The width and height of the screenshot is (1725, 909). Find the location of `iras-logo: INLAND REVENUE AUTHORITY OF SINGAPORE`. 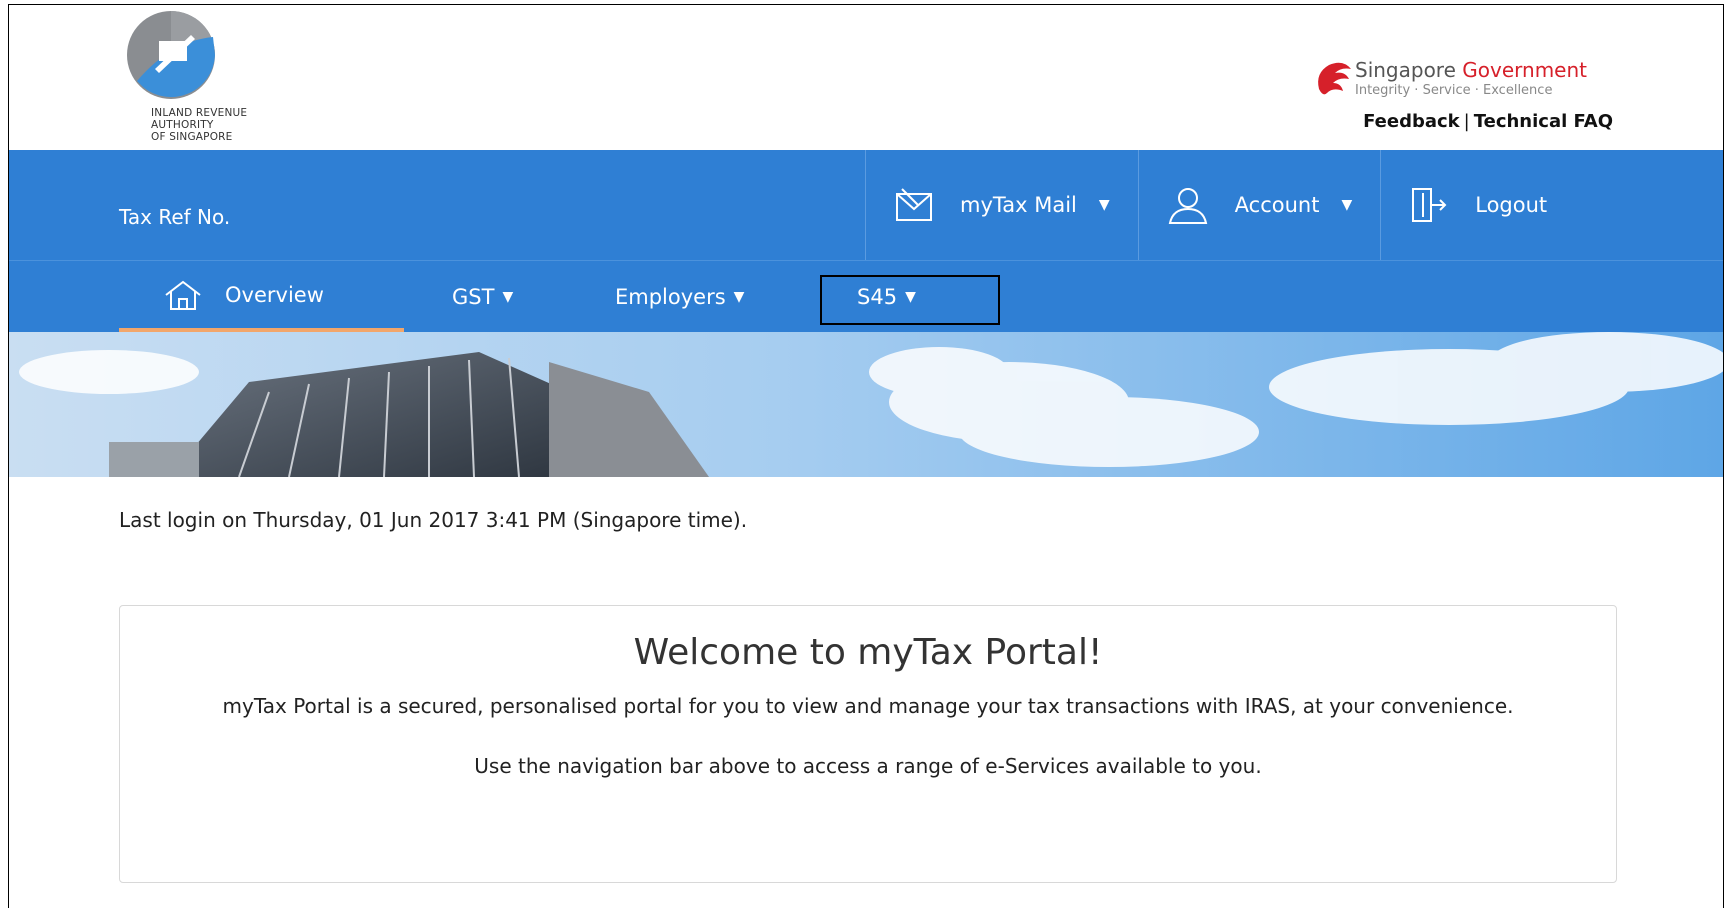

iras-logo: INLAND REVENUE AUTHORITY OF SINGAPORE is located at coordinates (204, 79).